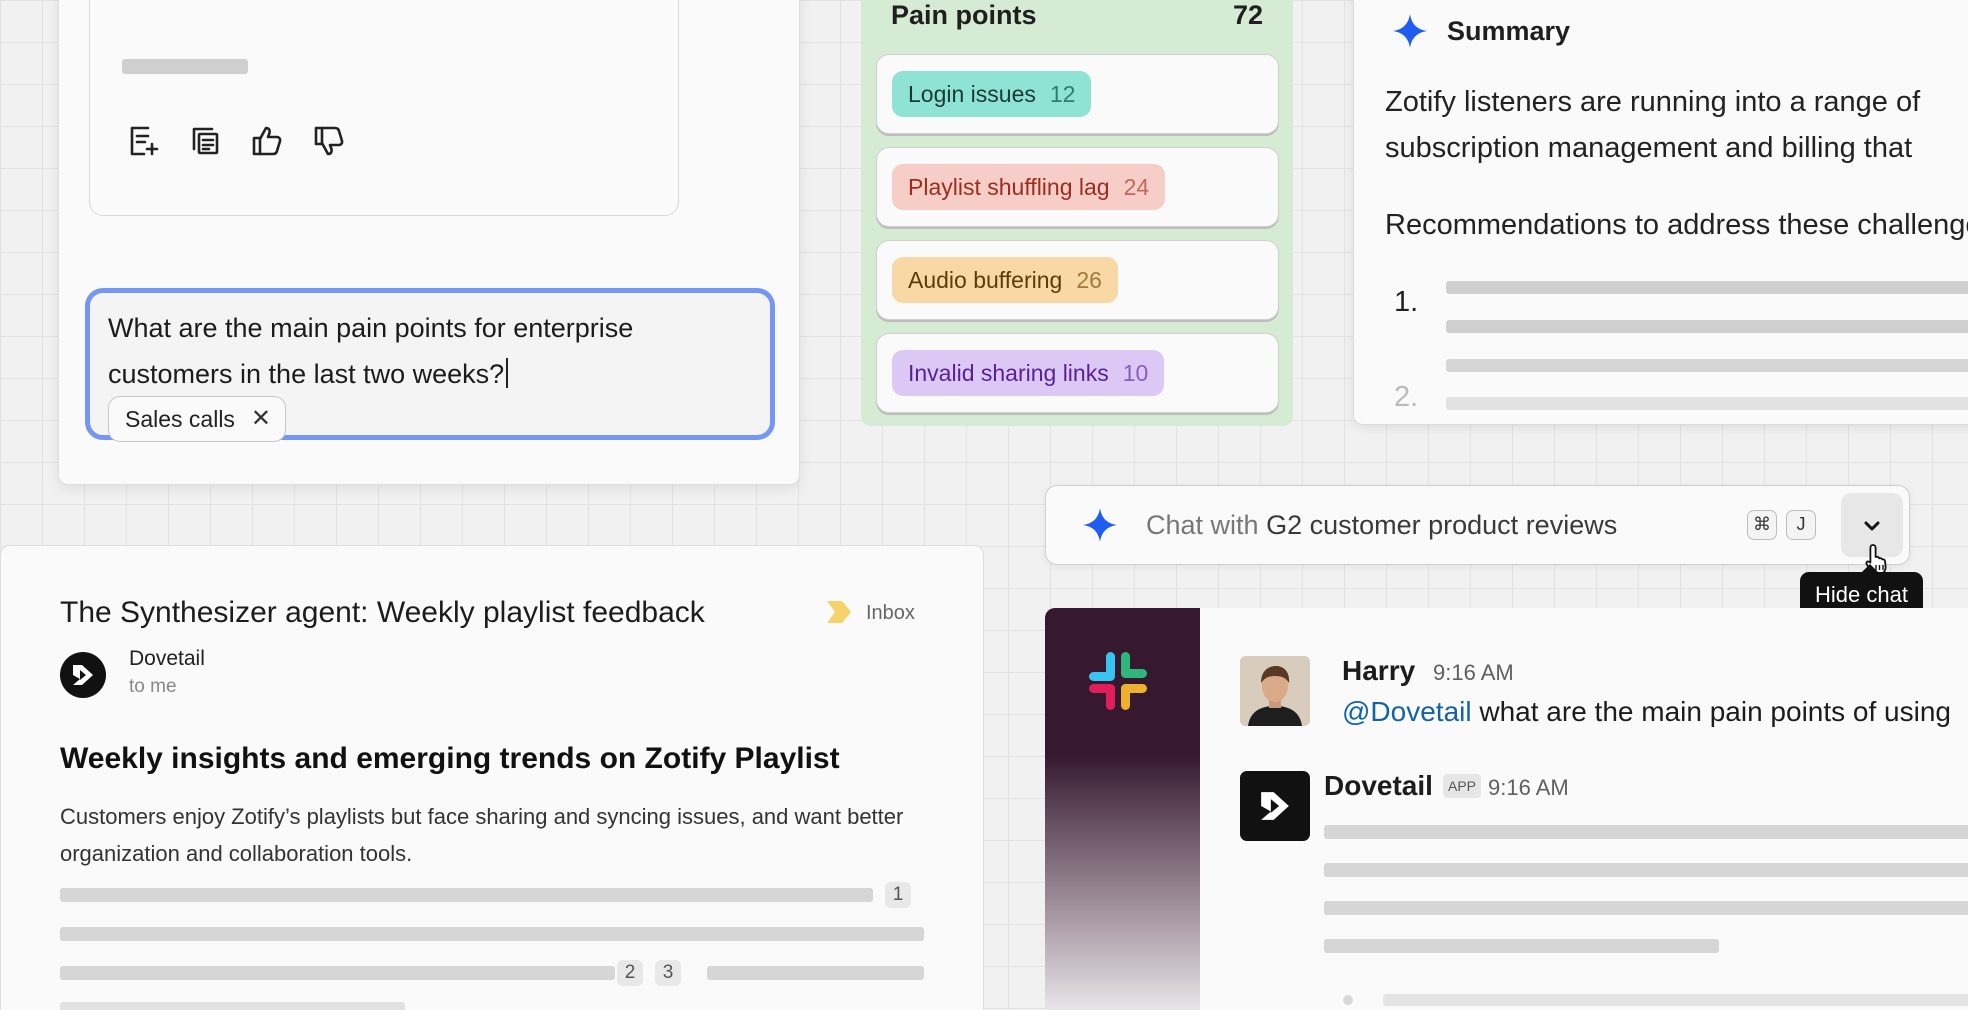 Image resolution: width=1968 pixels, height=1010 pixels. Describe the element at coordinates (898, 895) in the screenshot. I see `citation-badge: 1` at that location.